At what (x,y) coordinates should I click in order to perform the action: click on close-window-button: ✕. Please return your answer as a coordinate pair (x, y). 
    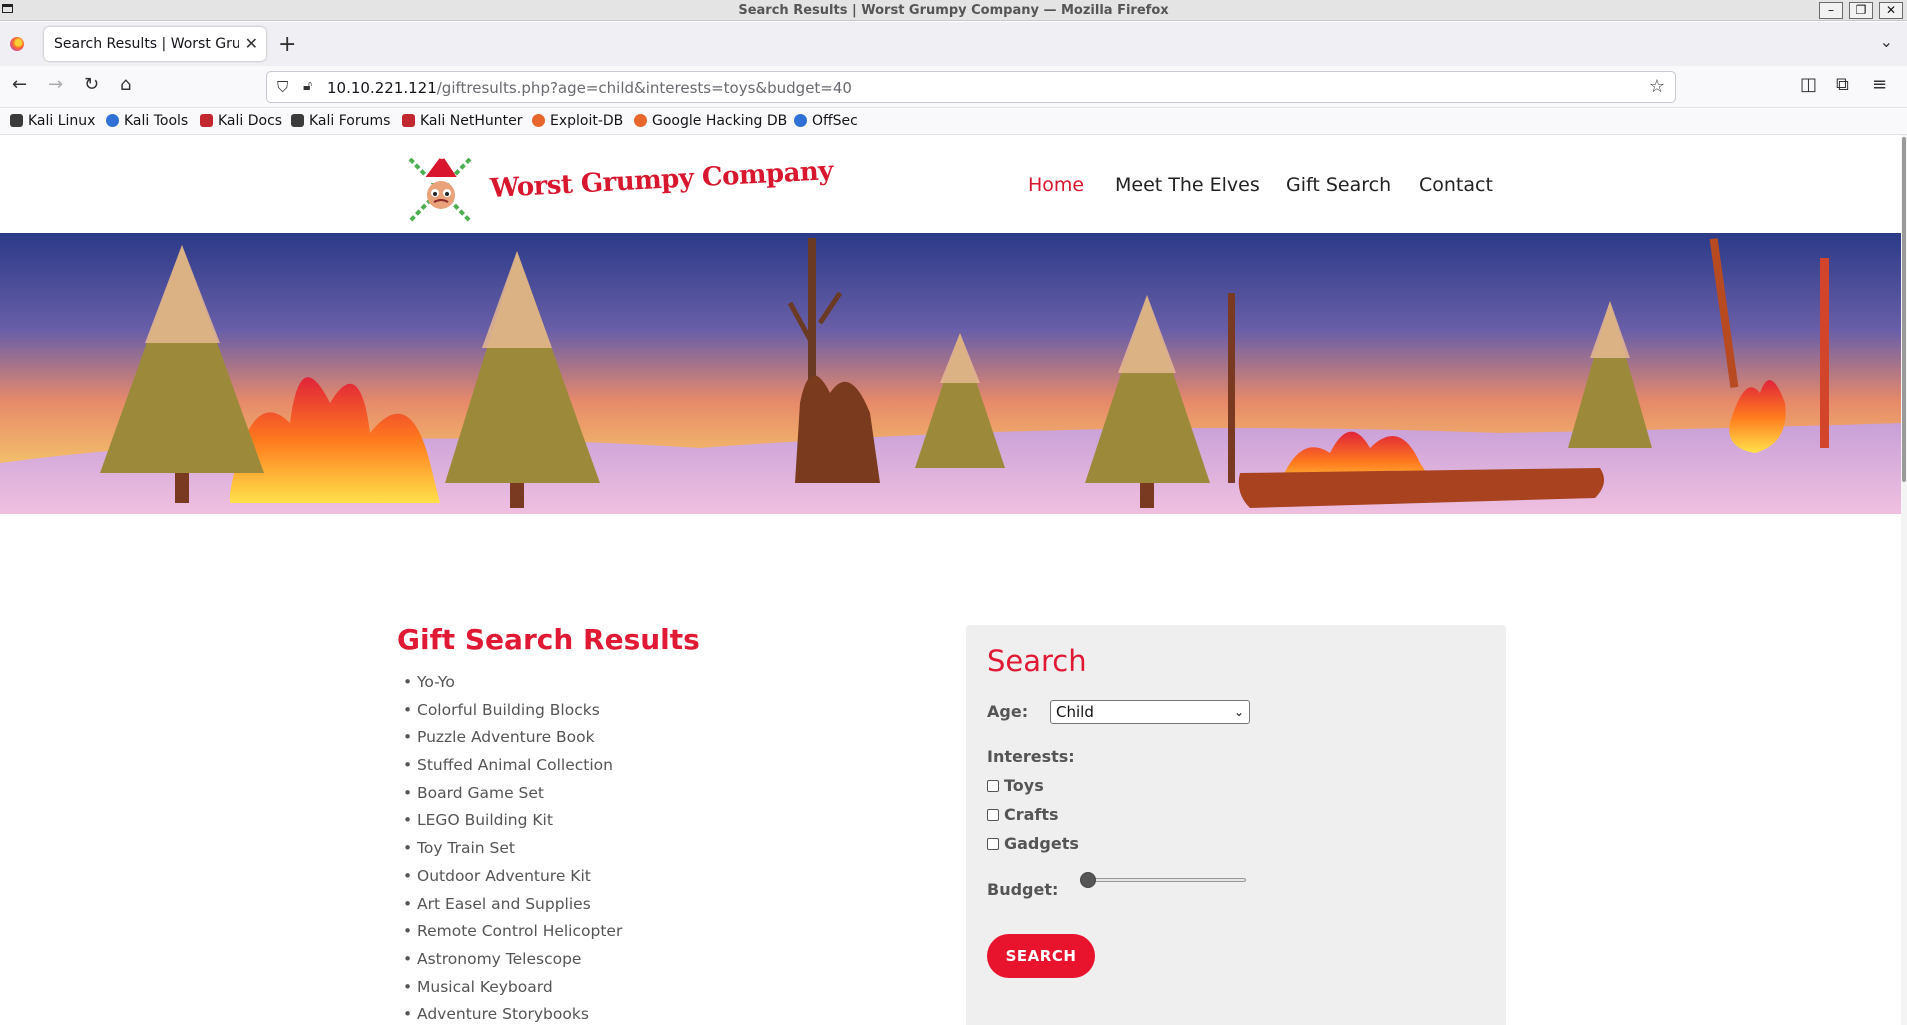
    Looking at the image, I should click on (1891, 10).